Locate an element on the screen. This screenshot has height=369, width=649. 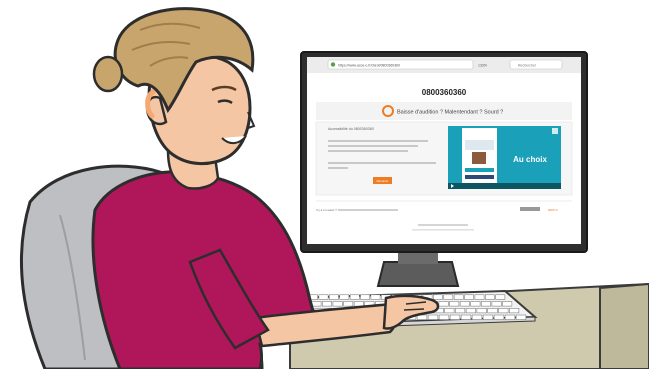
url-text: https://www.acce-o.fr/client/0800360360 is located at coordinates (369, 66).